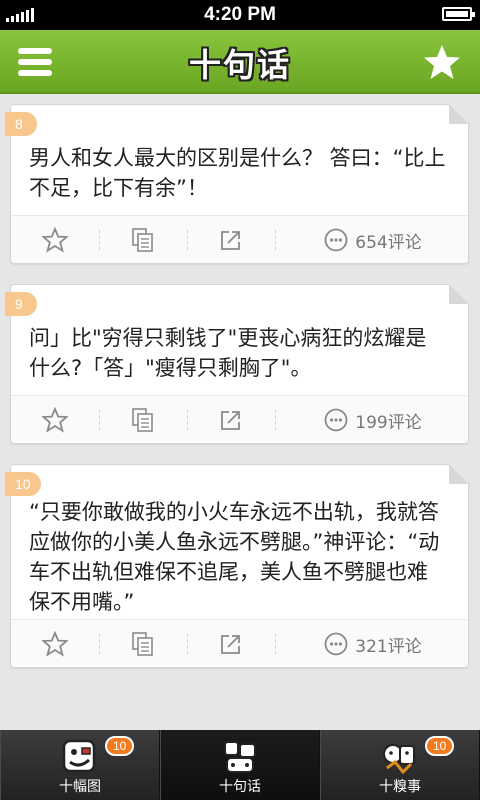 This screenshot has height=800, width=480. What do you see at coordinates (80, 787) in the screenshot?
I see `tab-label: 十幅图` at bounding box center [80, 787].